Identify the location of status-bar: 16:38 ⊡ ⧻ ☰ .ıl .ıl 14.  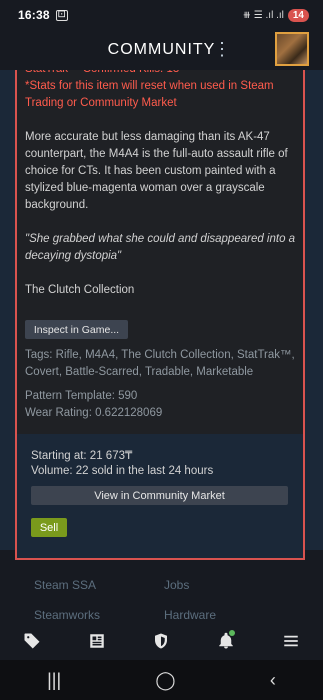
(161, 15).